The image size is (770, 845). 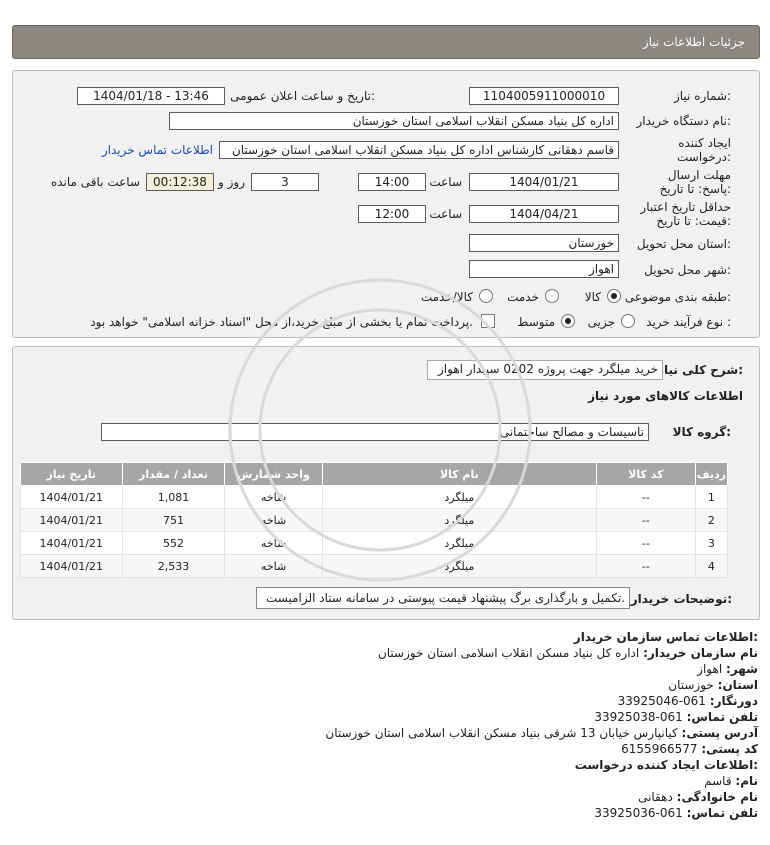 What do you see at coordinates (666, 765) in the screenshot?
I see `creator-info-title: اطلاعات ایجاد کننده درخواست:` at bounding box center [666, 765].